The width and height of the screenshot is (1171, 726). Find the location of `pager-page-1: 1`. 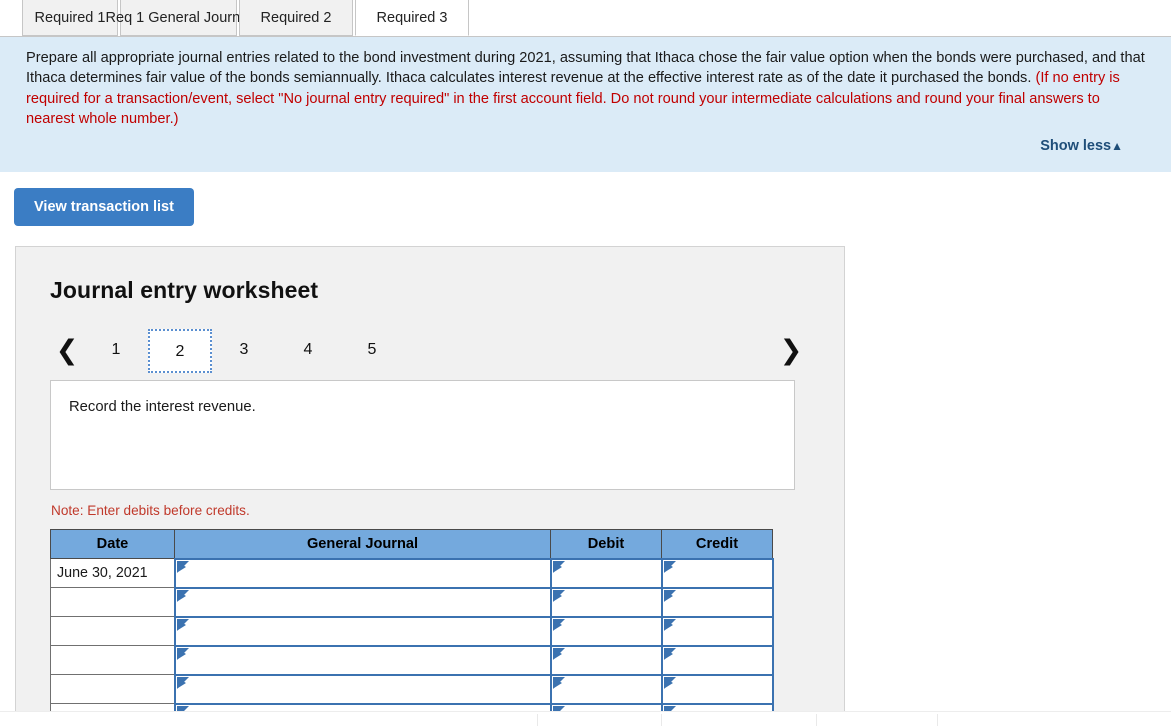

pager-page-1: 1 is located at coordinates (116, 351).